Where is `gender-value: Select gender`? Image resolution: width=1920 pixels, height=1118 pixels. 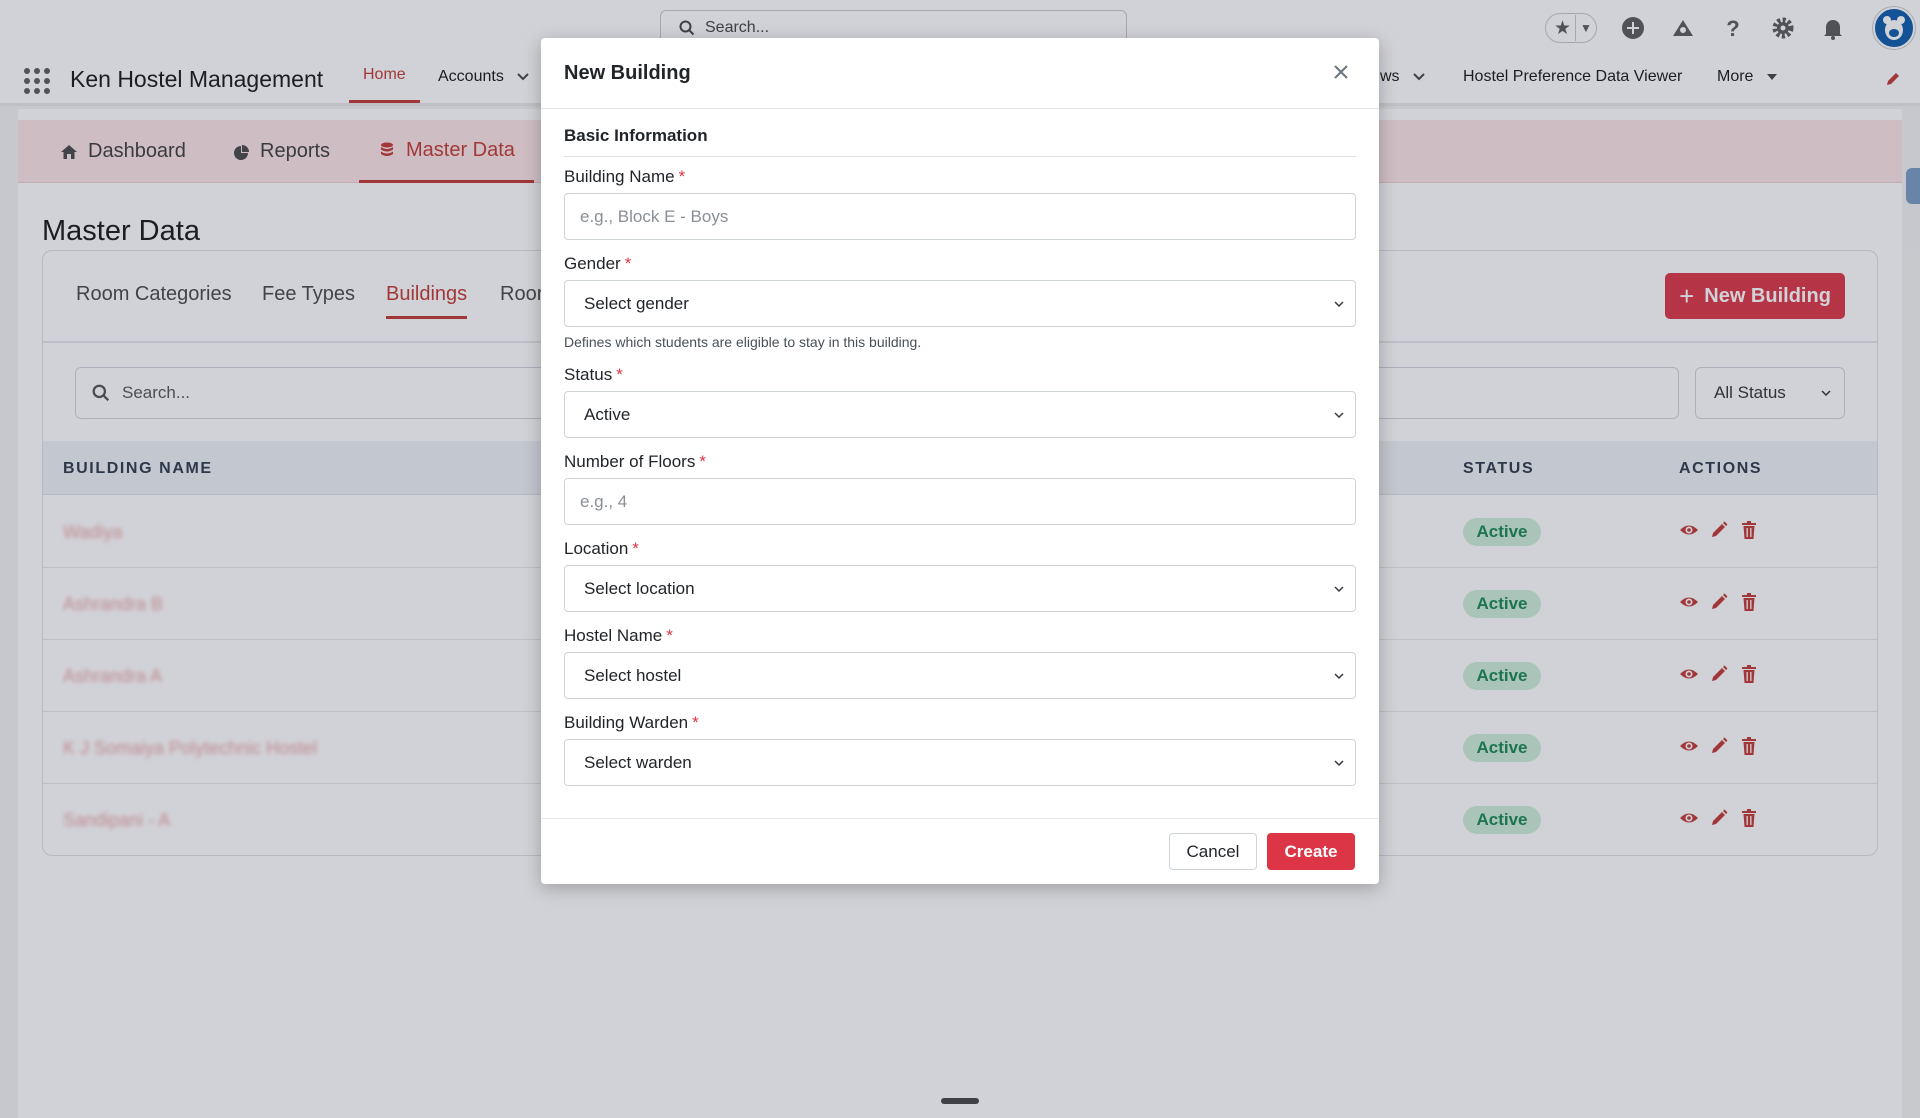
gender-value: Select gender is located at coordinates (636, 303).